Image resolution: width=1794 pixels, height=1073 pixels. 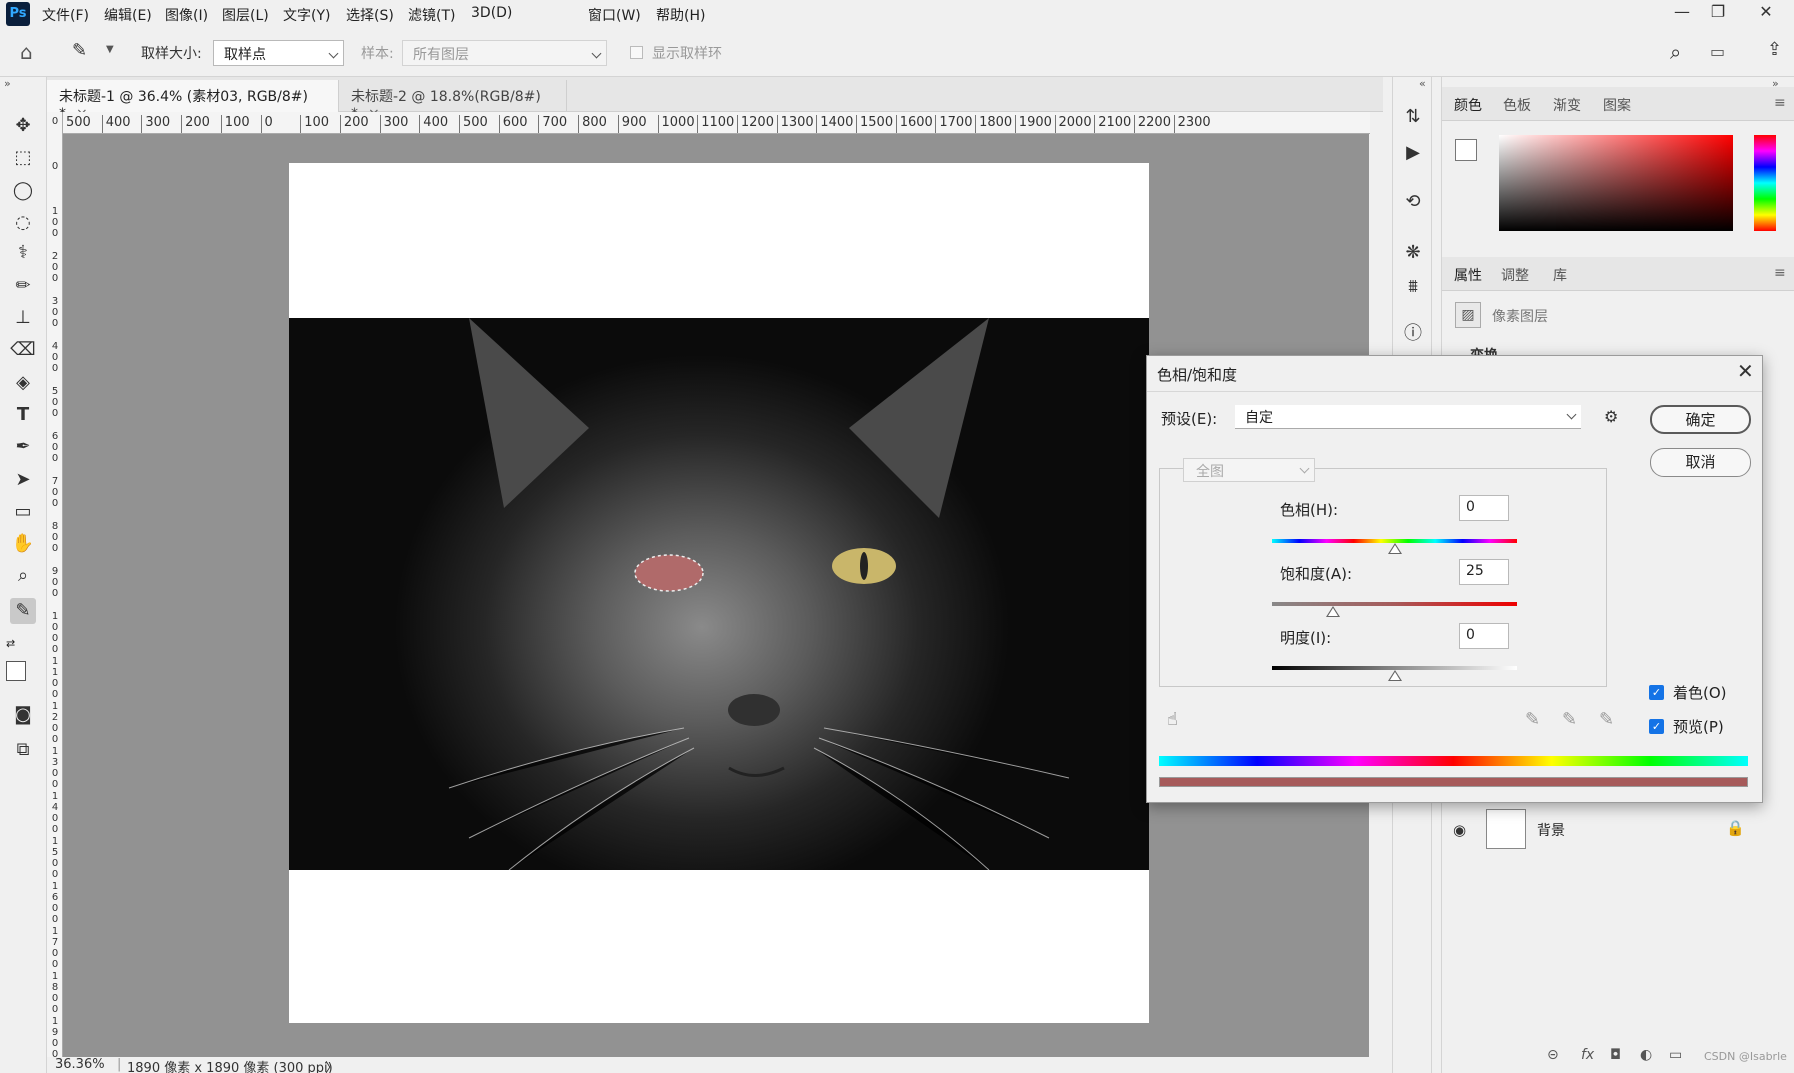 I want to click on eyedropper-minus-icon: ✎, so click(x=1606, y=719).